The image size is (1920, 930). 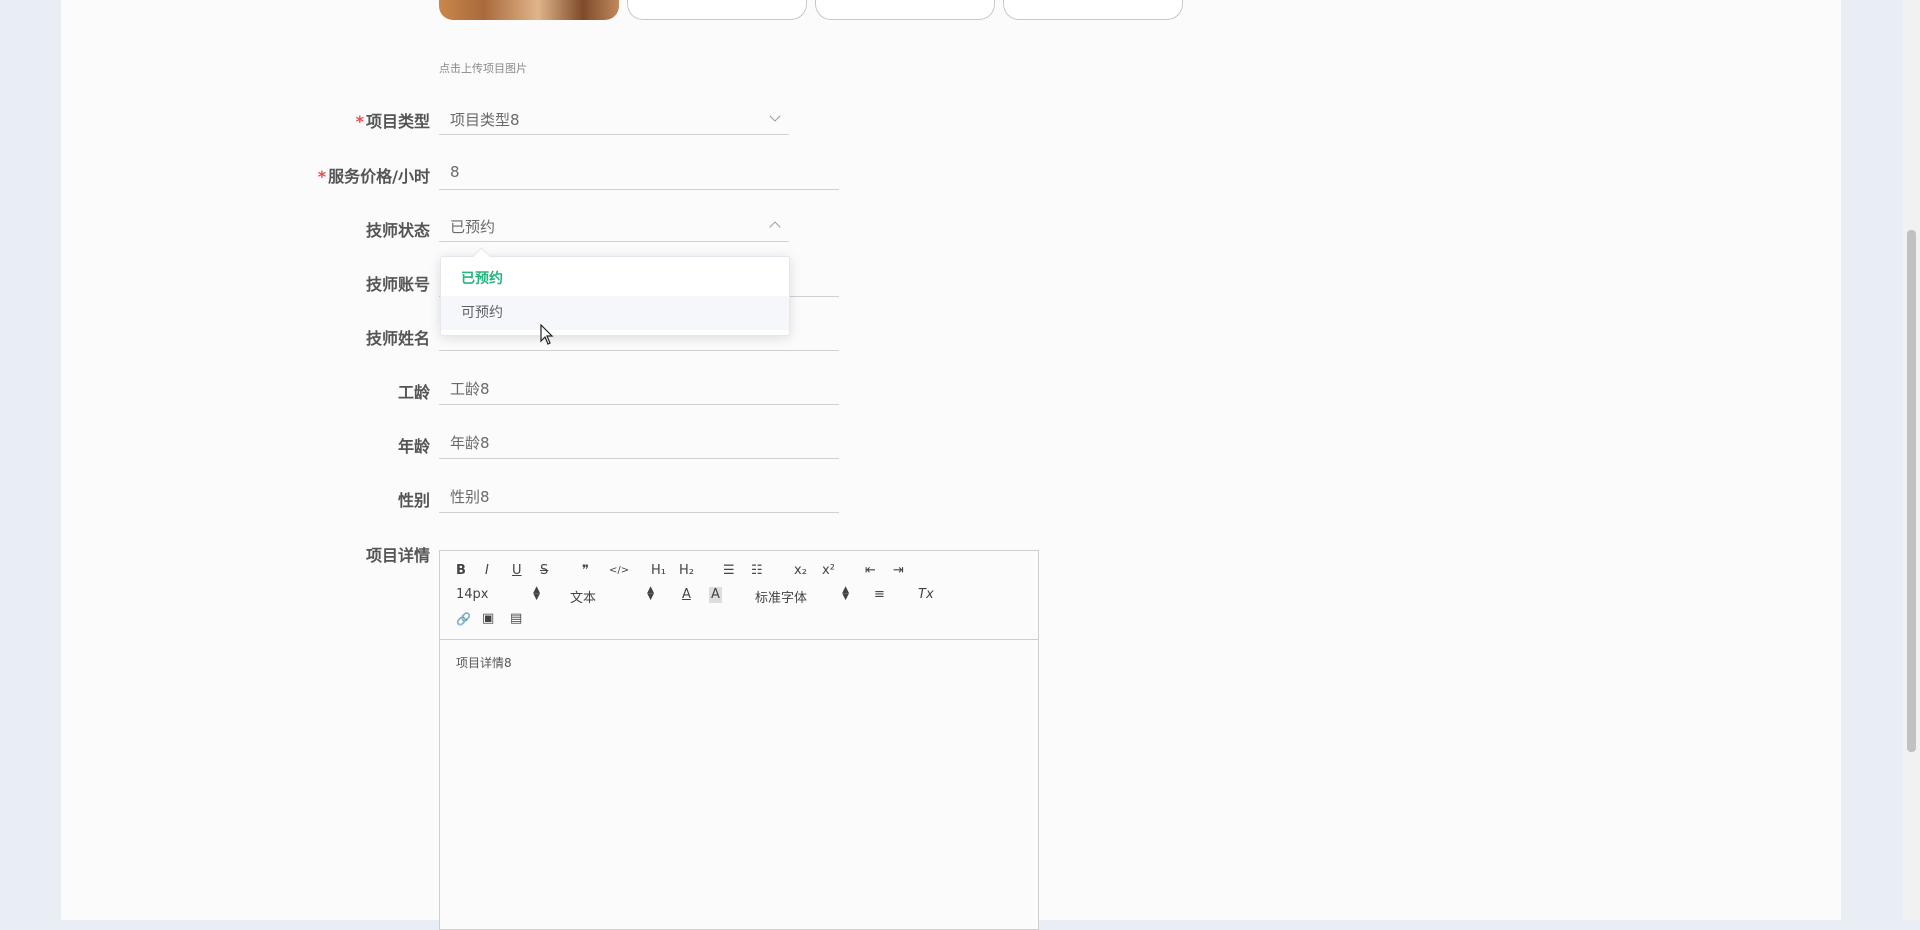 I want to click on code-block-button: </>, so click(x=619, y=571).